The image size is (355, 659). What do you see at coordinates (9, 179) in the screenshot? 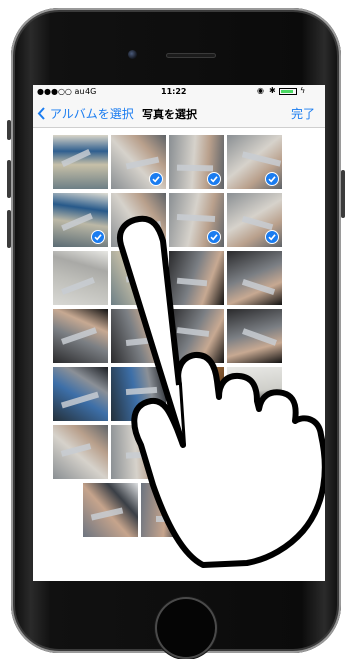
I see `volume-up-button` at bounding box center [9, 179].